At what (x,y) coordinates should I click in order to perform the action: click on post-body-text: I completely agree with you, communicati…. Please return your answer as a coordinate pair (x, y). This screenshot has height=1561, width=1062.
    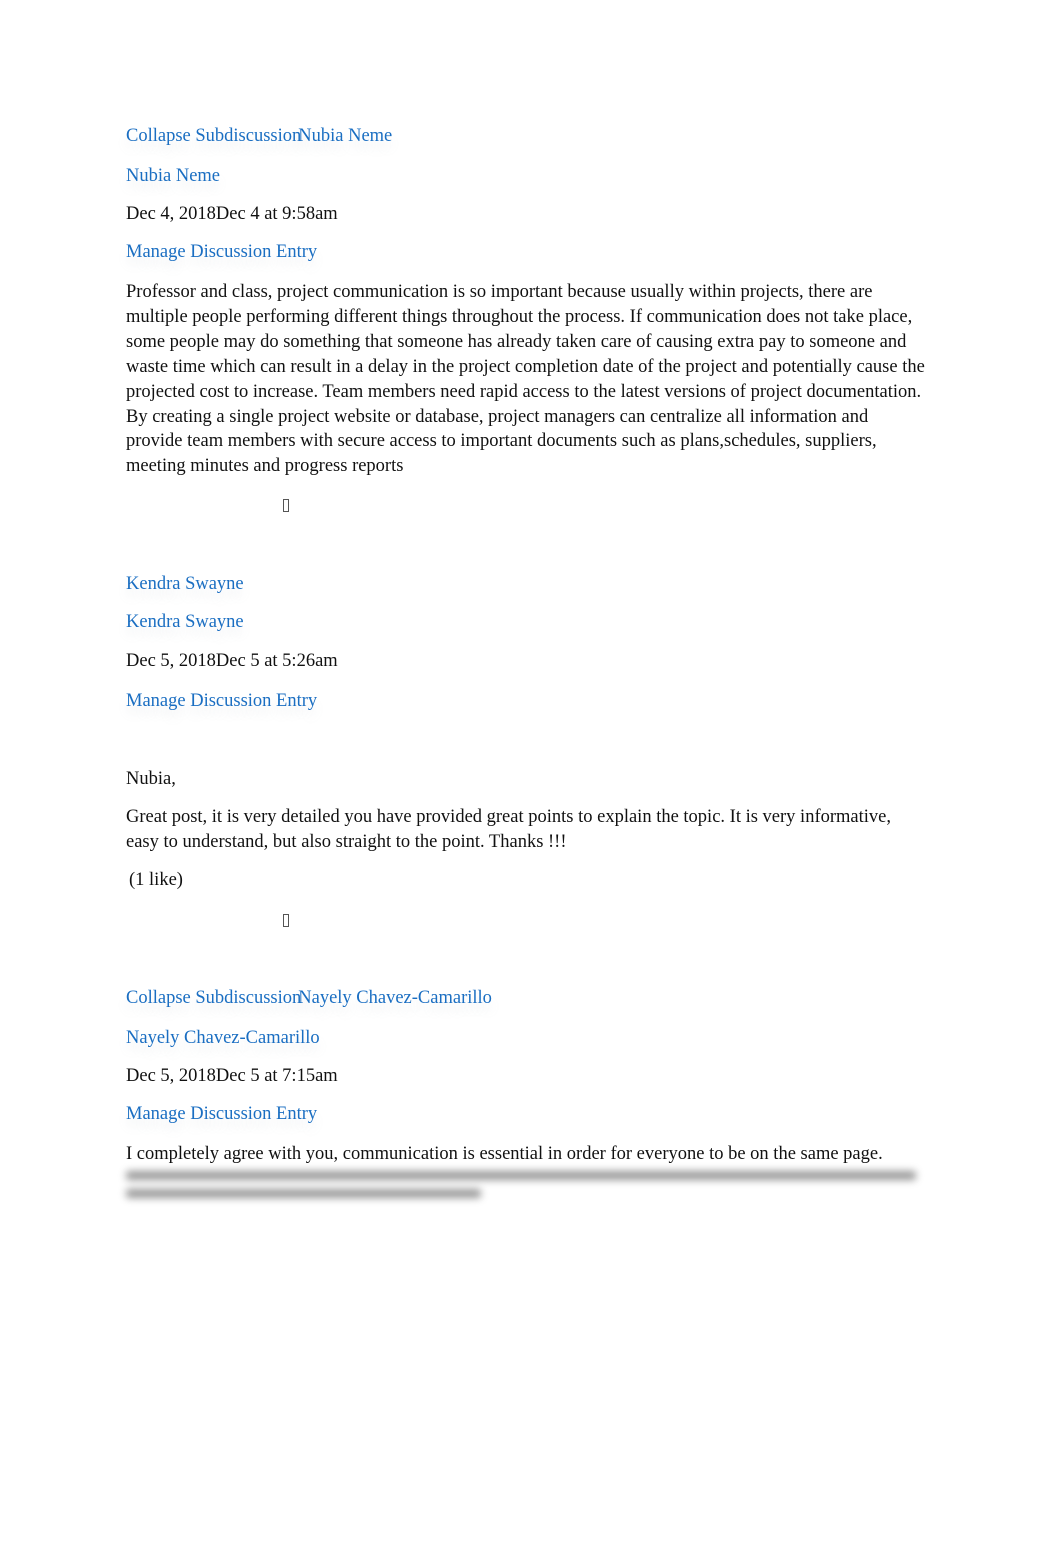
    Looking at the image, I should click on (504, 1154).